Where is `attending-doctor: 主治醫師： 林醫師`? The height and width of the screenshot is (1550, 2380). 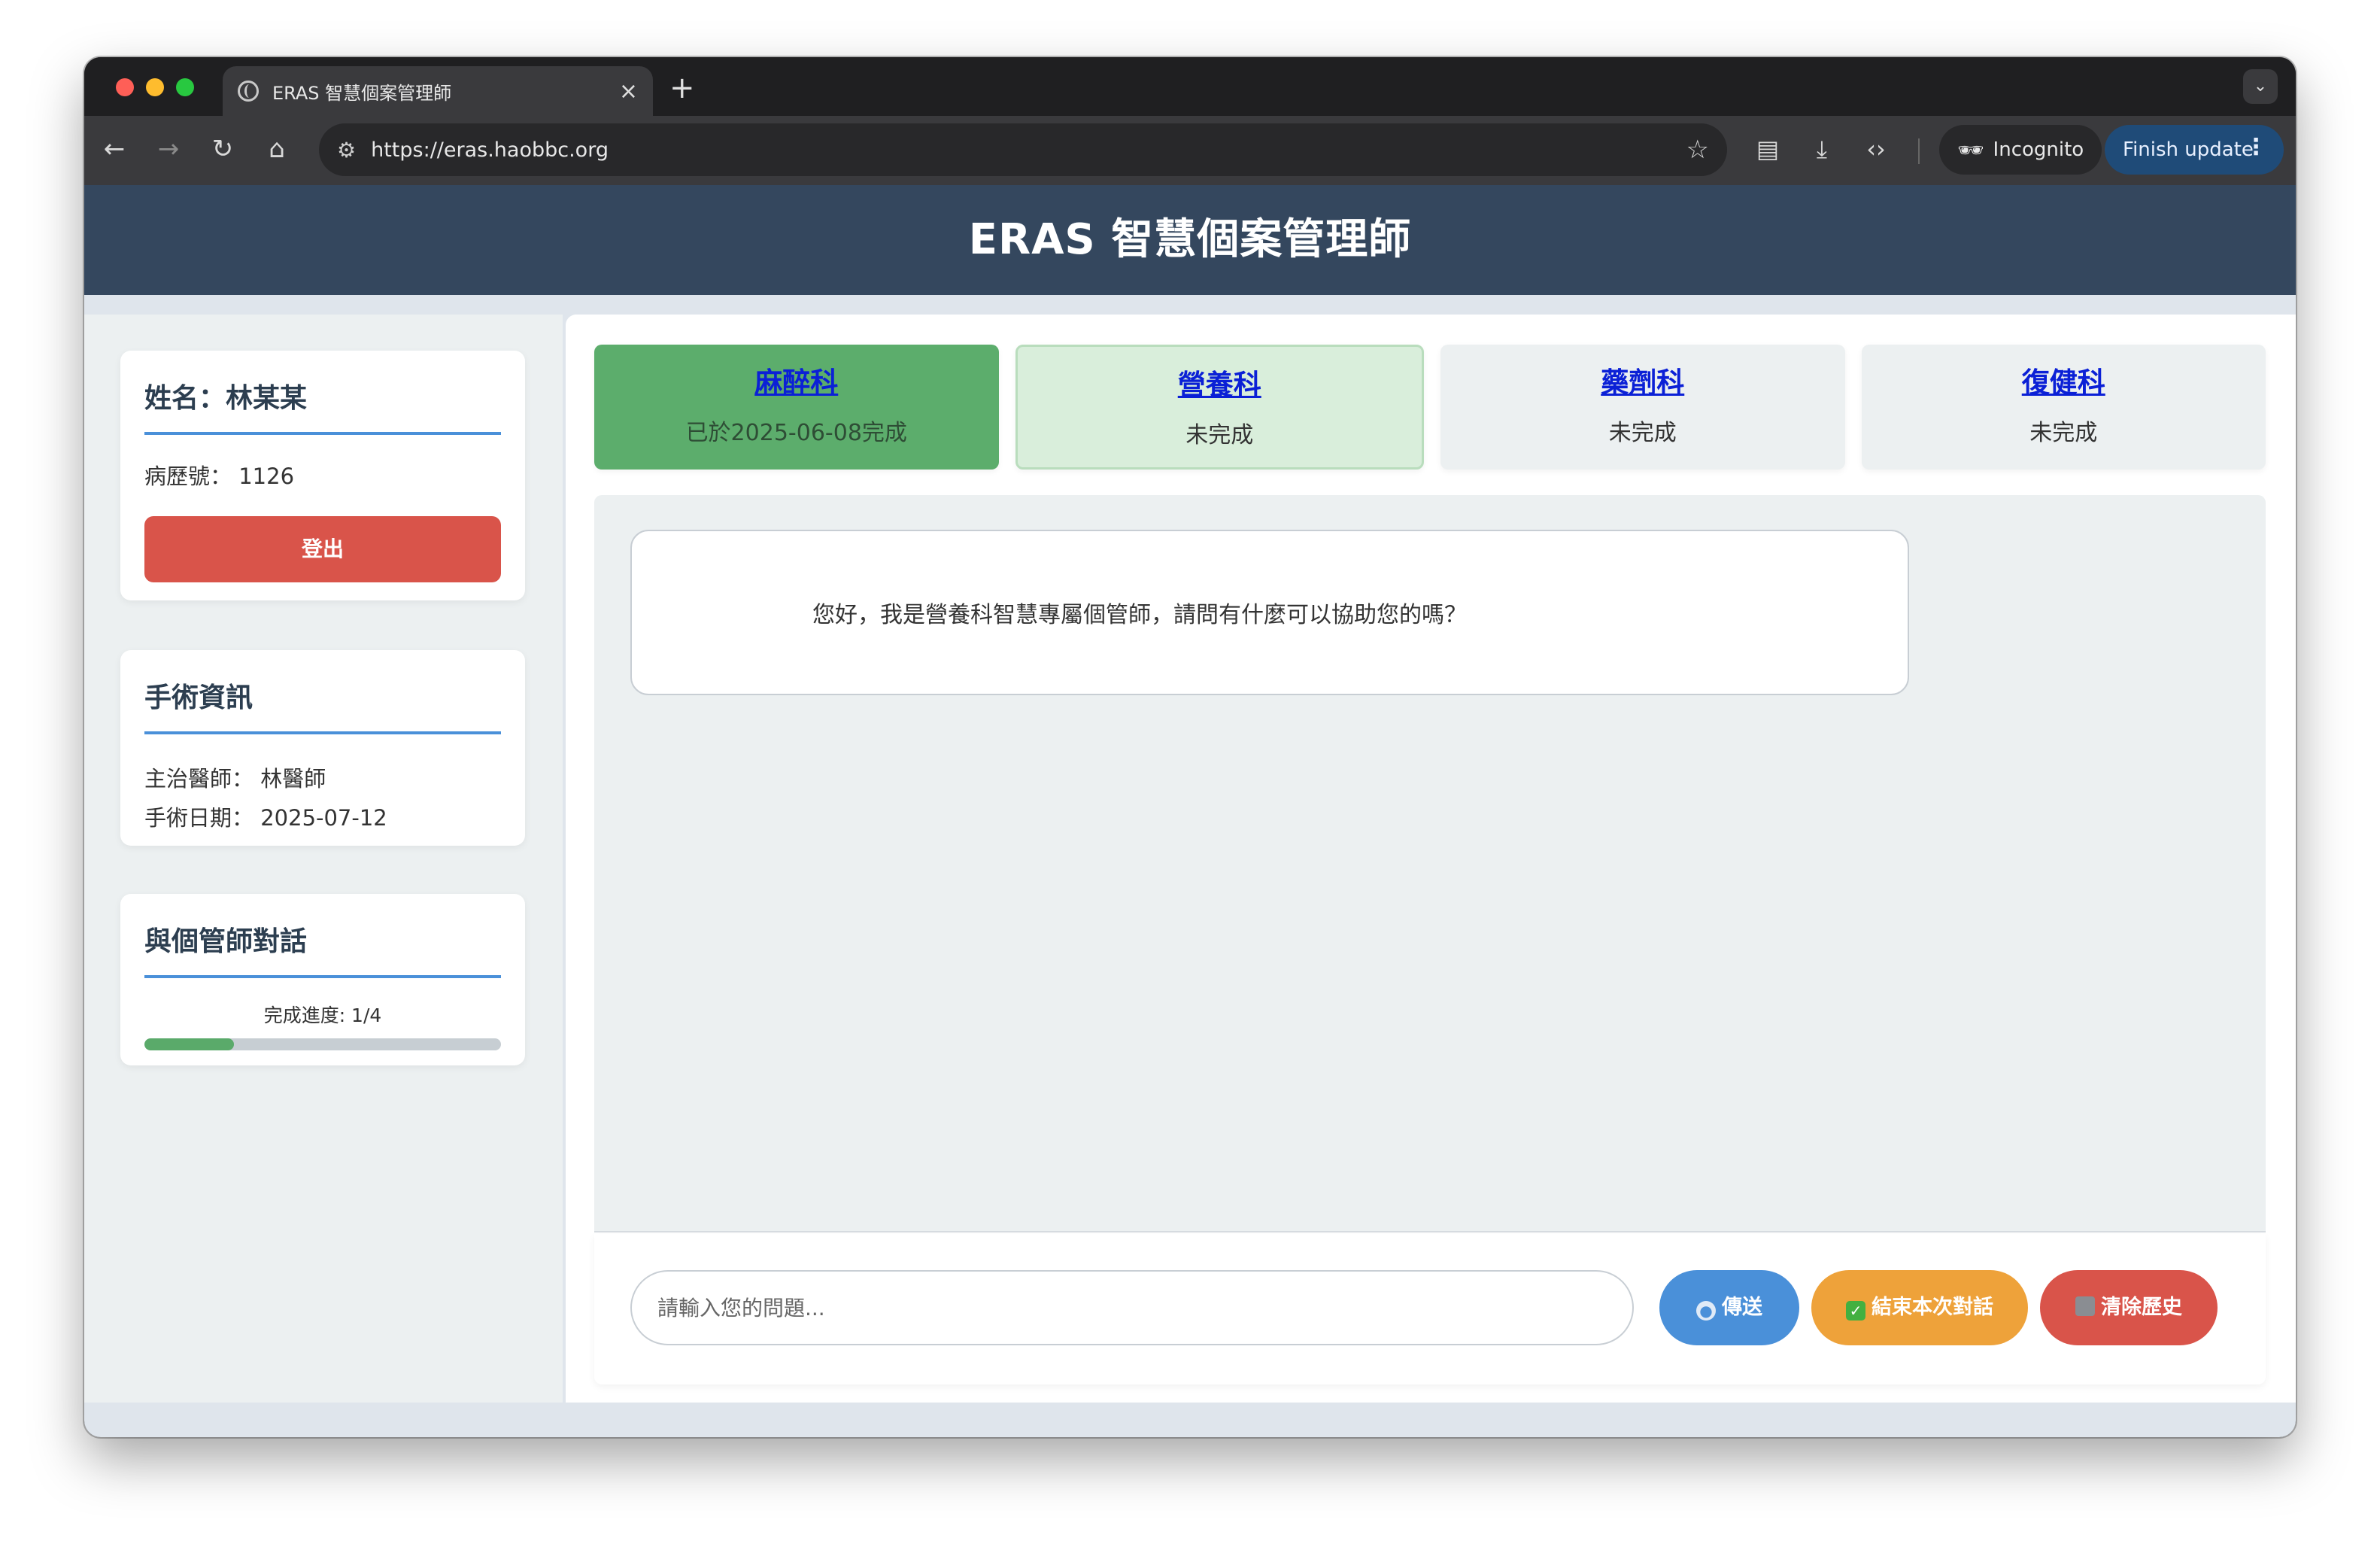
attending-doctor: 主治醫師： 林醫師 is located at coordinates (235, 779).